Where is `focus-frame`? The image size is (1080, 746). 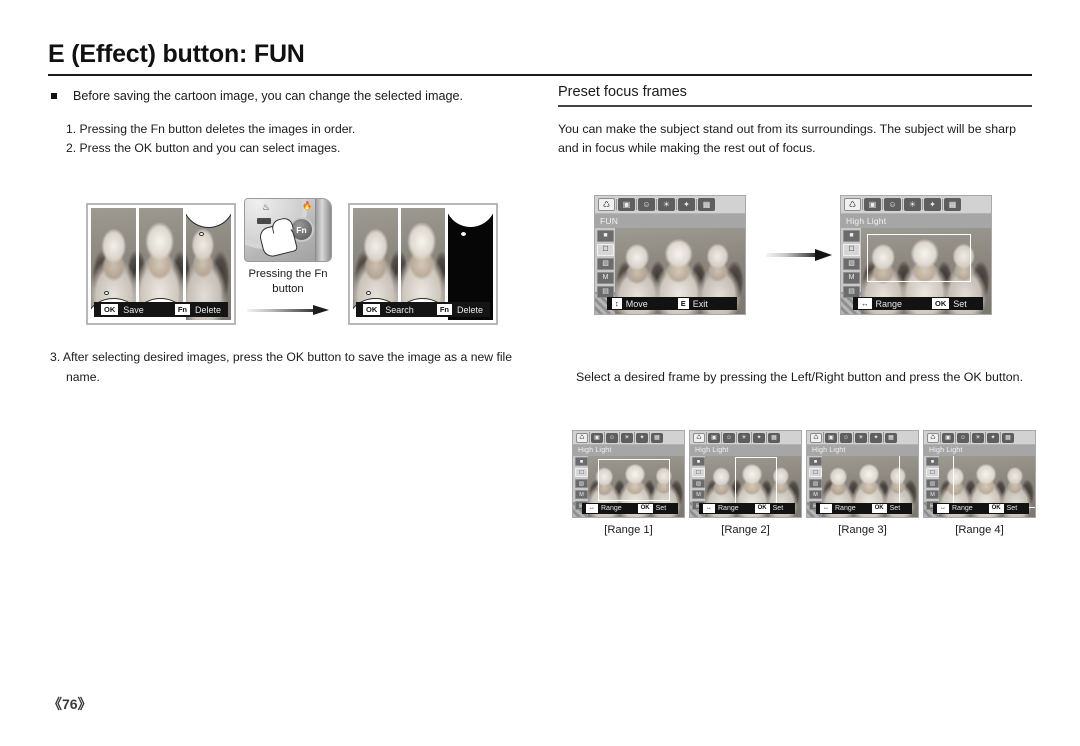 focus-frame is located at coordinates (756, 481).